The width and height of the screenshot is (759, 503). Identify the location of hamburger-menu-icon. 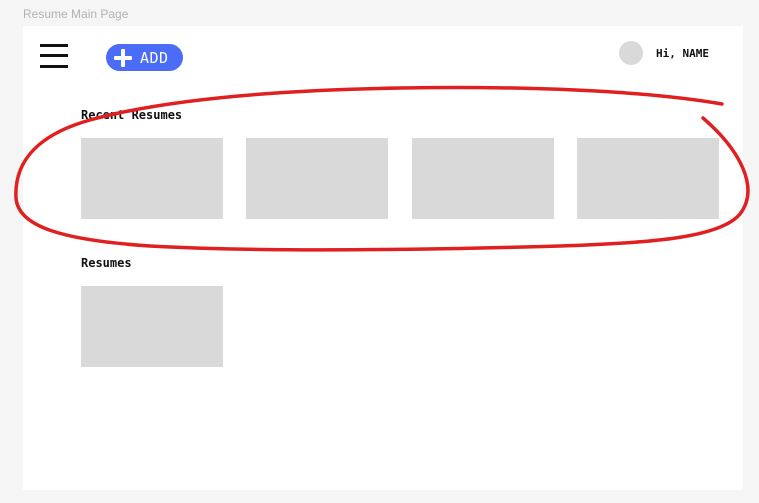
(54, 56).